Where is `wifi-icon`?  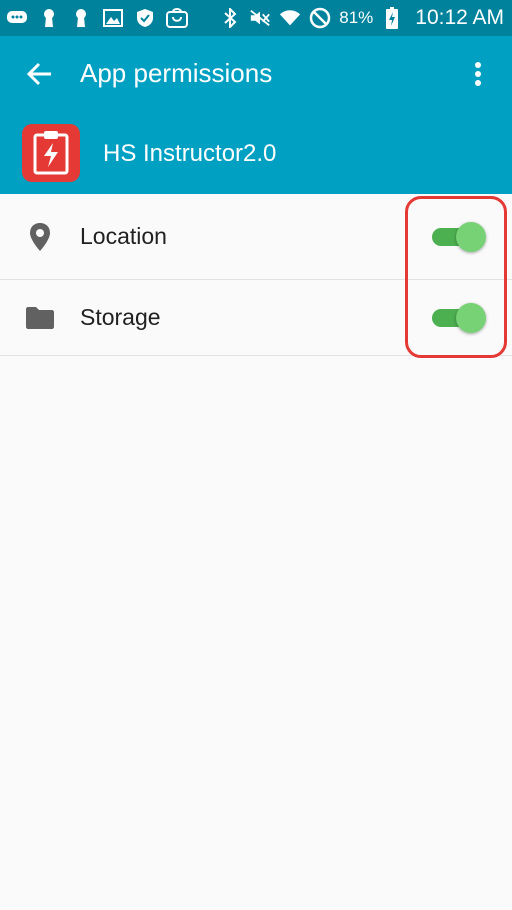
wifi-icon is located at coordinates (290, 18).